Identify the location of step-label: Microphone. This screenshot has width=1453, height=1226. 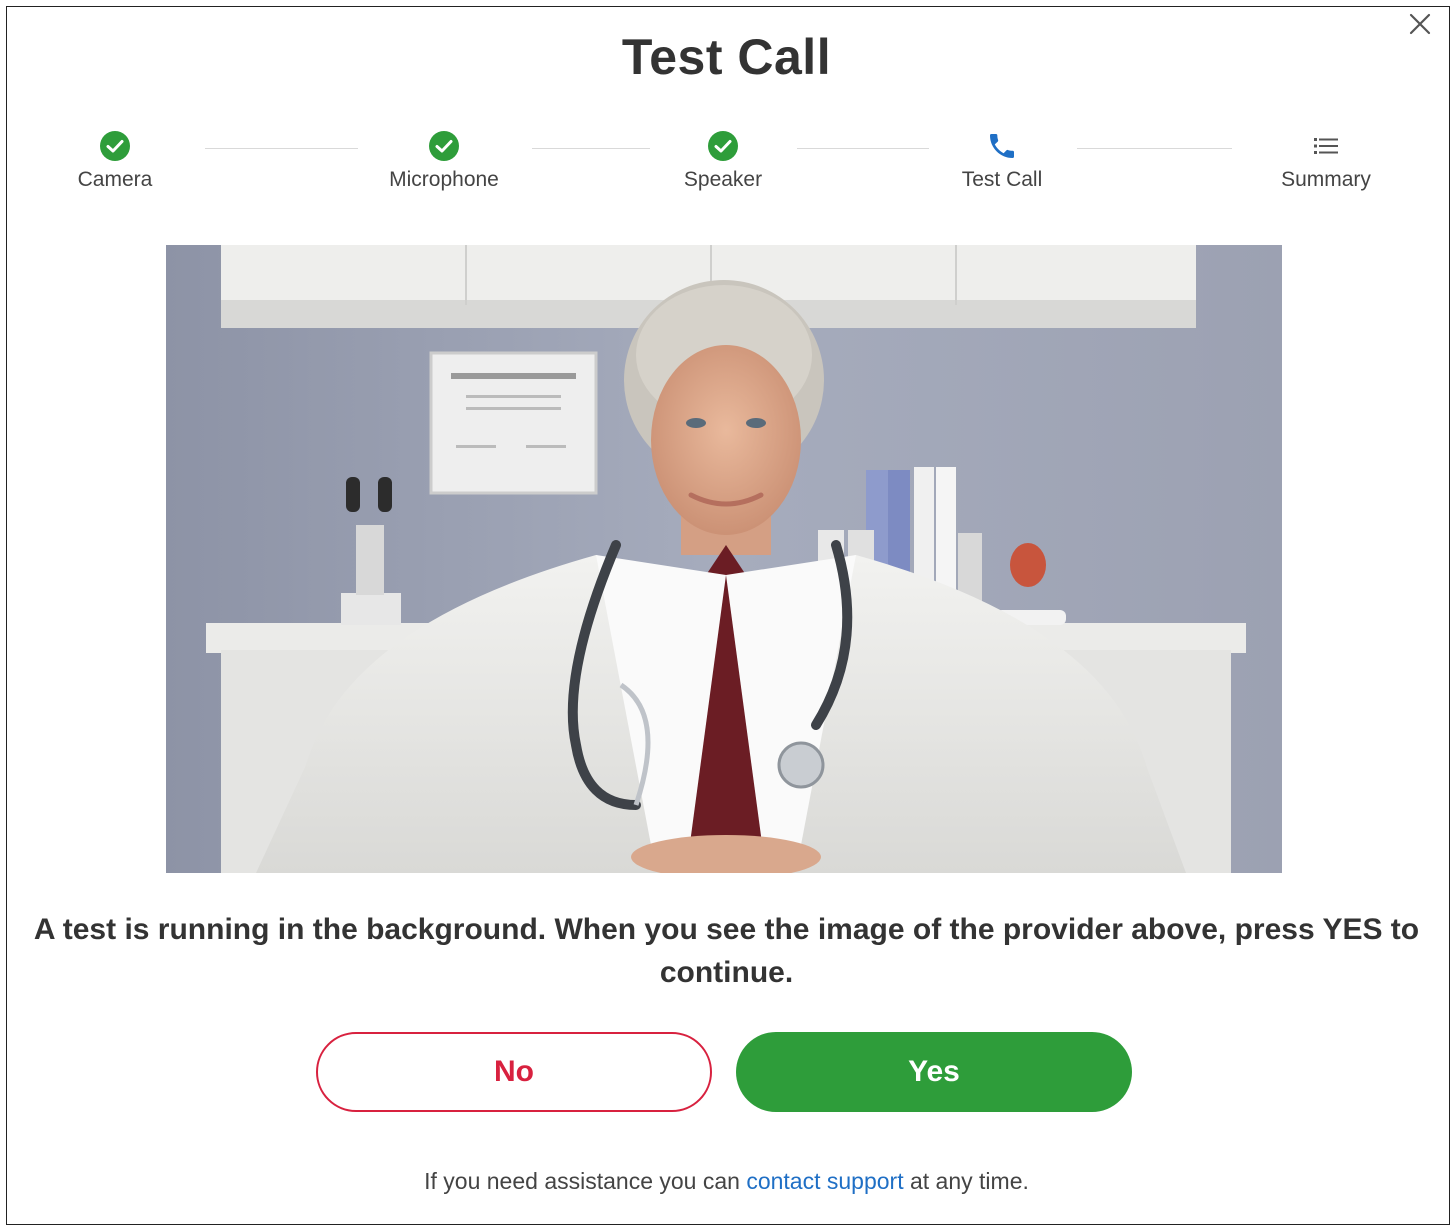
(444, 179).